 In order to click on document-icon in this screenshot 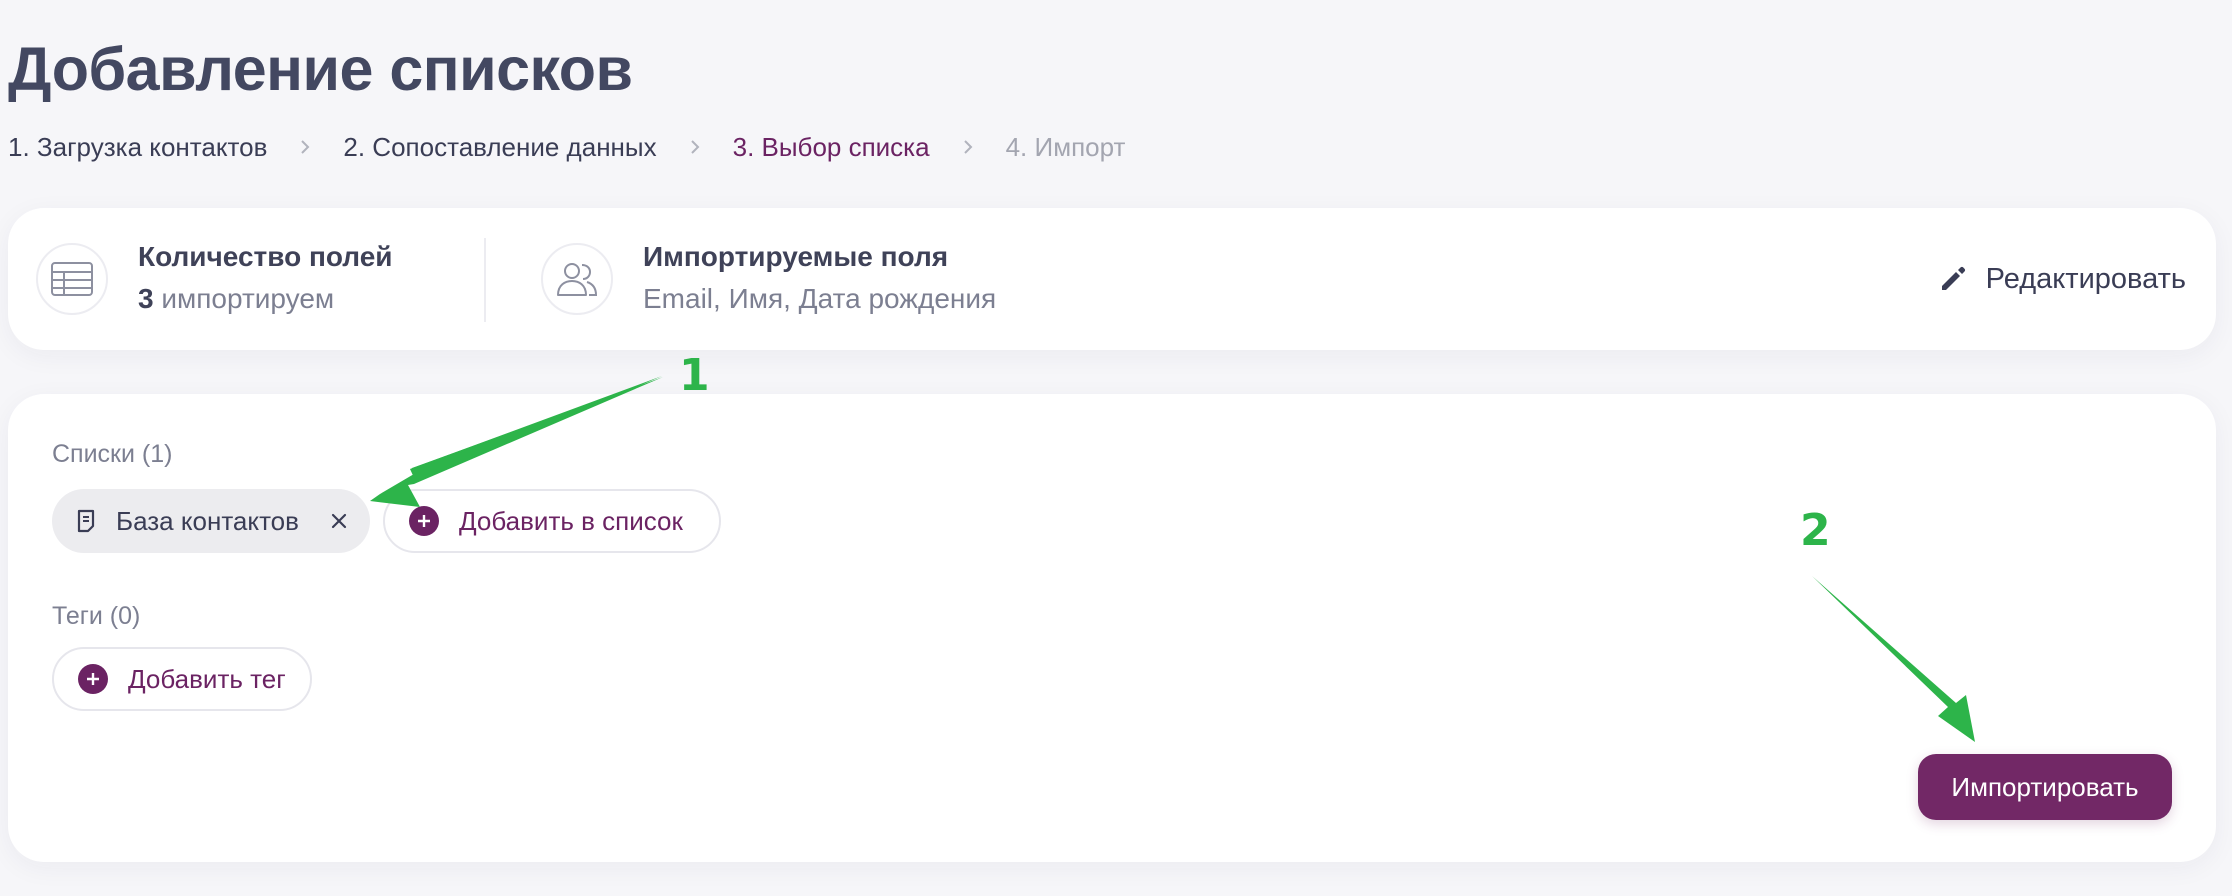, I will do `click(86, 521)`.